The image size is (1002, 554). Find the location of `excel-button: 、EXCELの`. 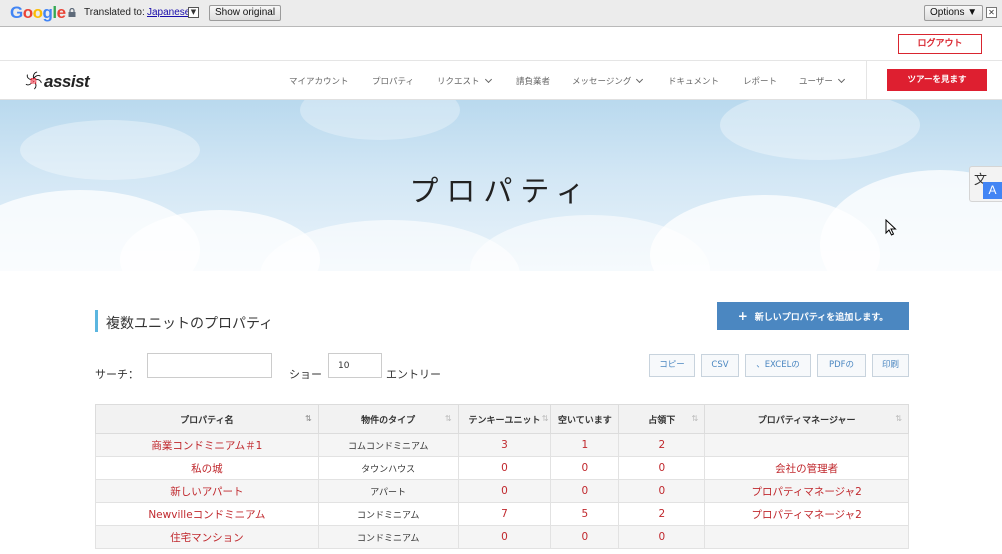

excel-button: 、EXCELの is located at coordinates (778, 365).